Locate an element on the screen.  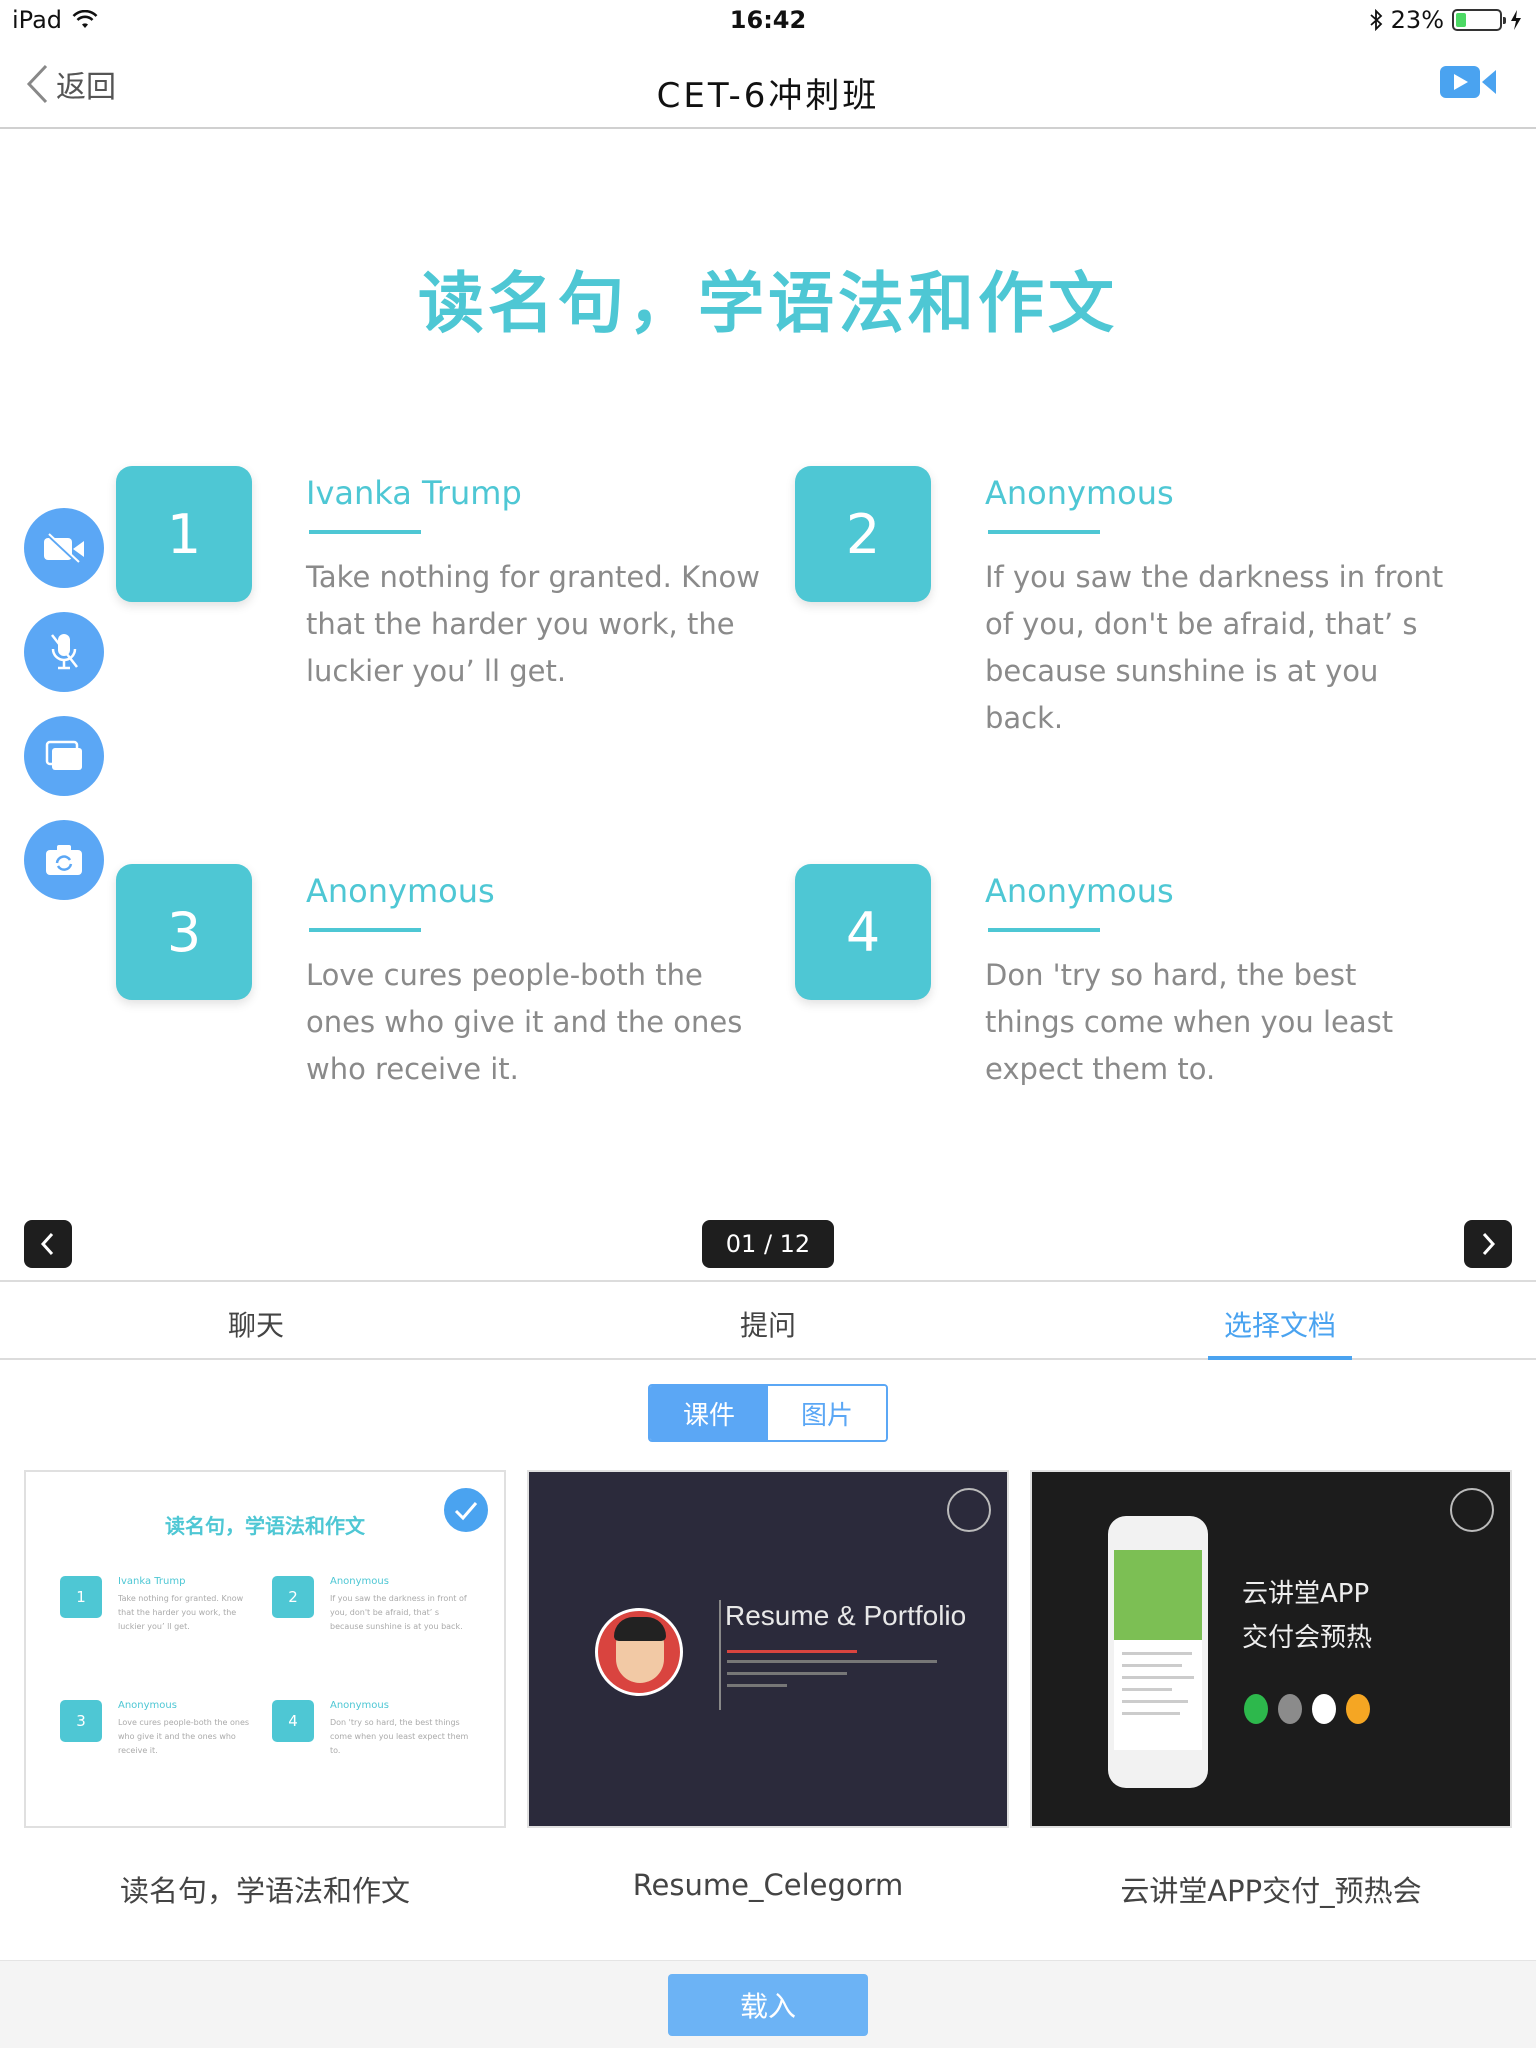
thumb-title: Resume & Portfolio is located at coordinates (846, 1615).